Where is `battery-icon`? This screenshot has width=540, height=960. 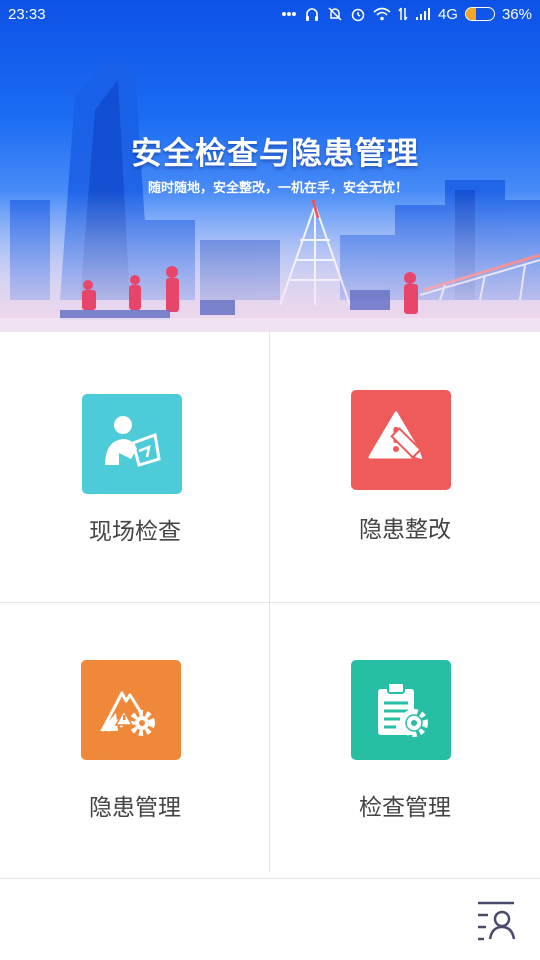 battery-icon is located at coordinates (479, 14).